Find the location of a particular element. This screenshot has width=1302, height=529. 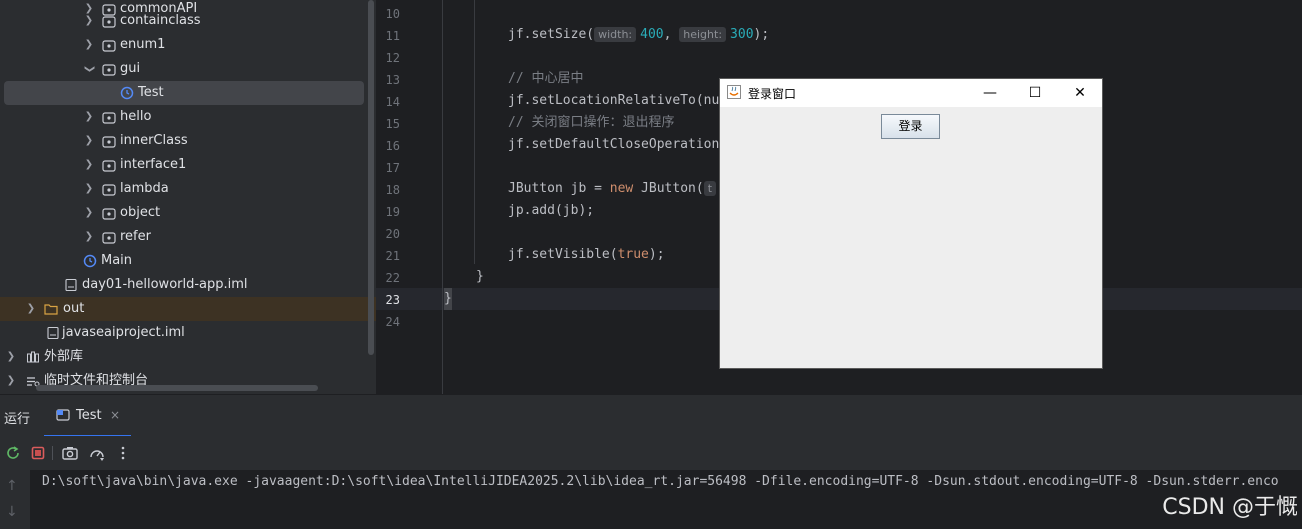

tree-item-lambda: ❯ lambda is located at coordinates (184, 189).